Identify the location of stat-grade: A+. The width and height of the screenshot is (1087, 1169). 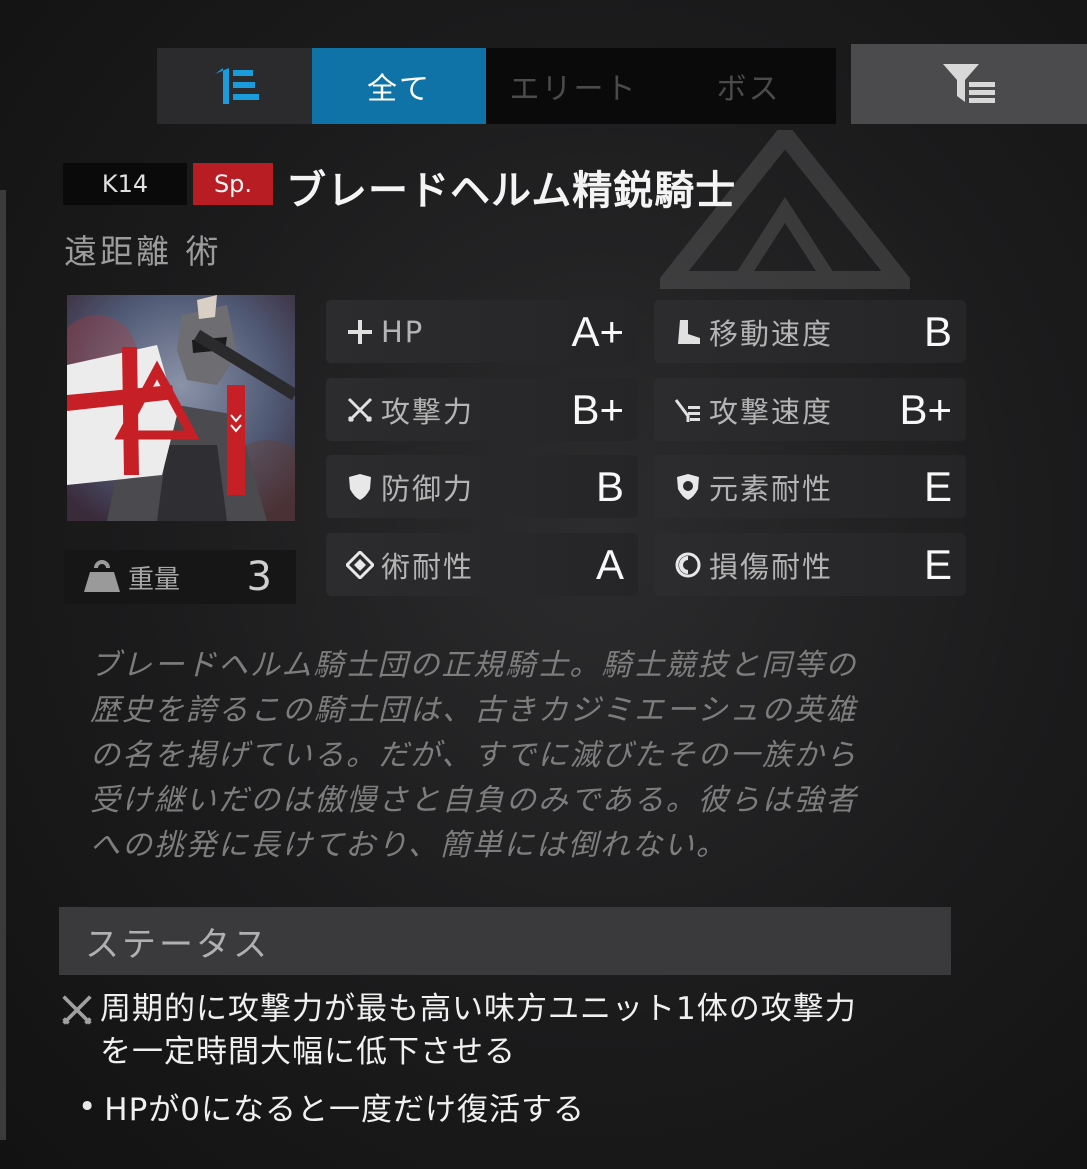
(597, 331).